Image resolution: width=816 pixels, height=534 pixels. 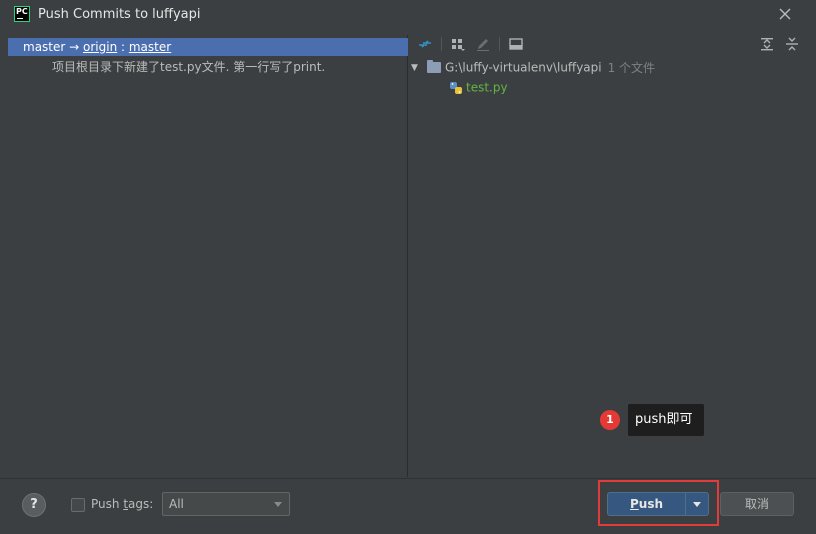 What do you see at coordinates (408, 15) in the screenshot?
I see `title-bar: PC Push Commits to luffyapi` at bounding box center [408, 15].